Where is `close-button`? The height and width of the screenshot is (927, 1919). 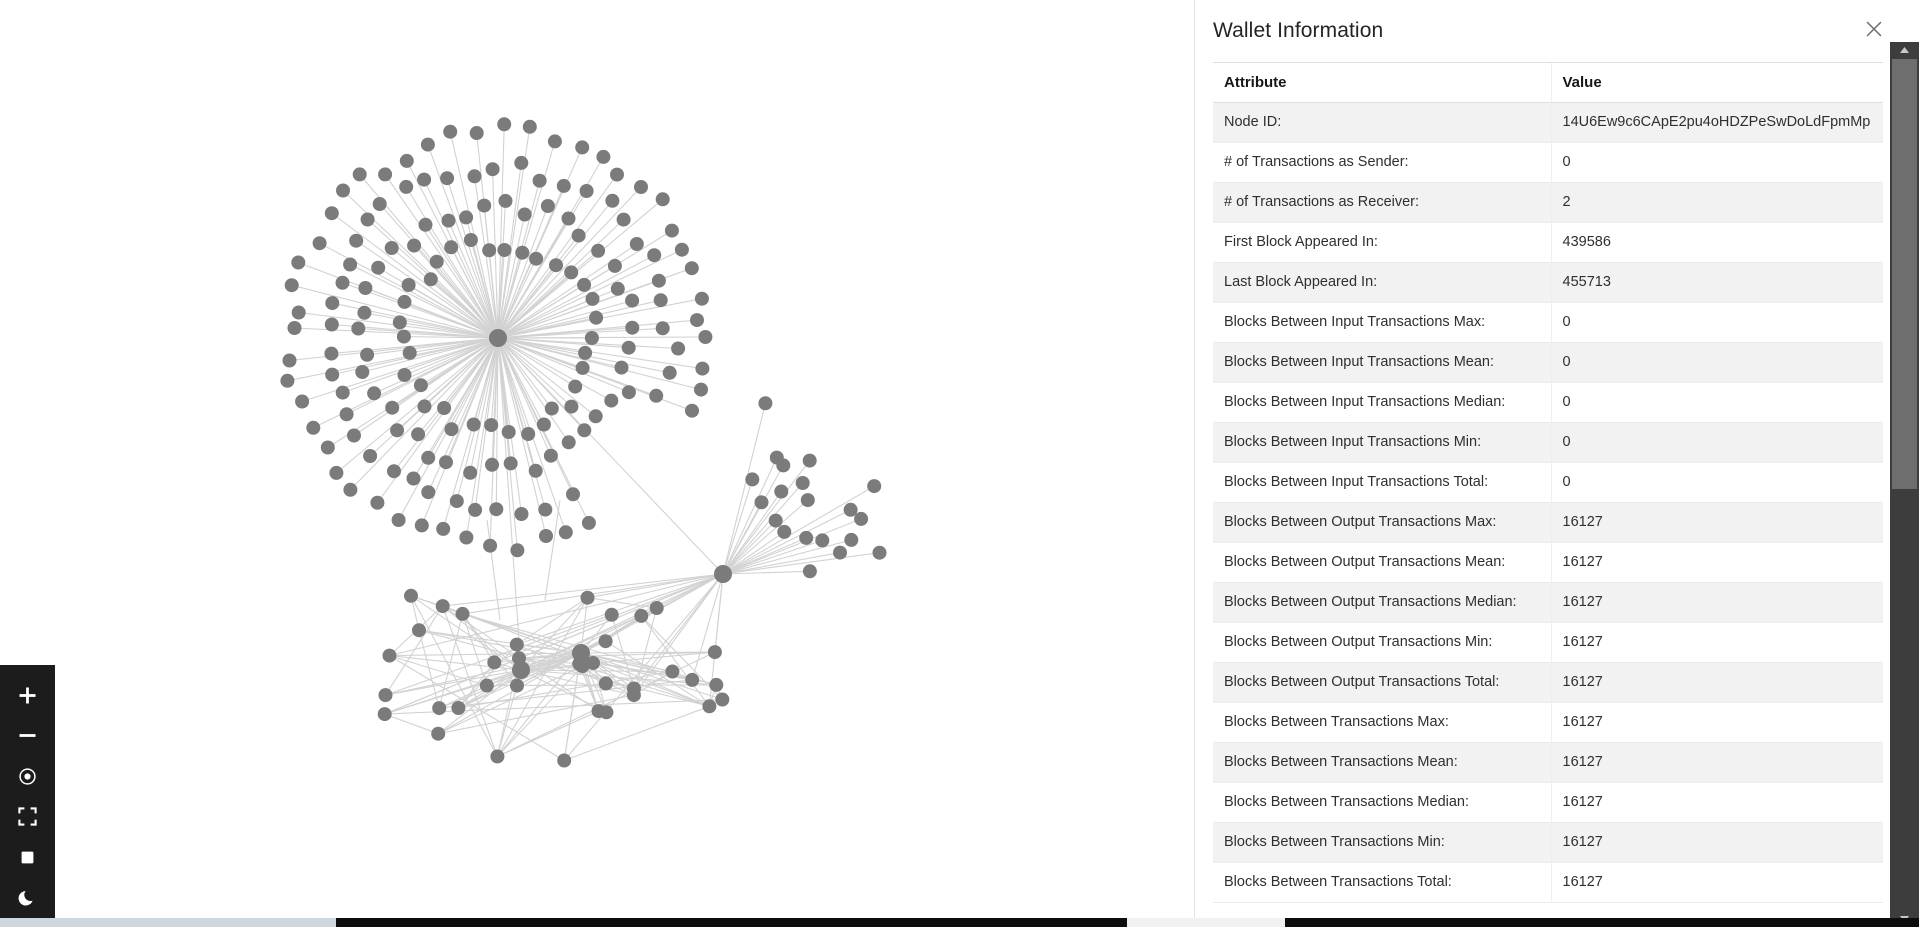 close-button is located at coordinates (1874, 31).